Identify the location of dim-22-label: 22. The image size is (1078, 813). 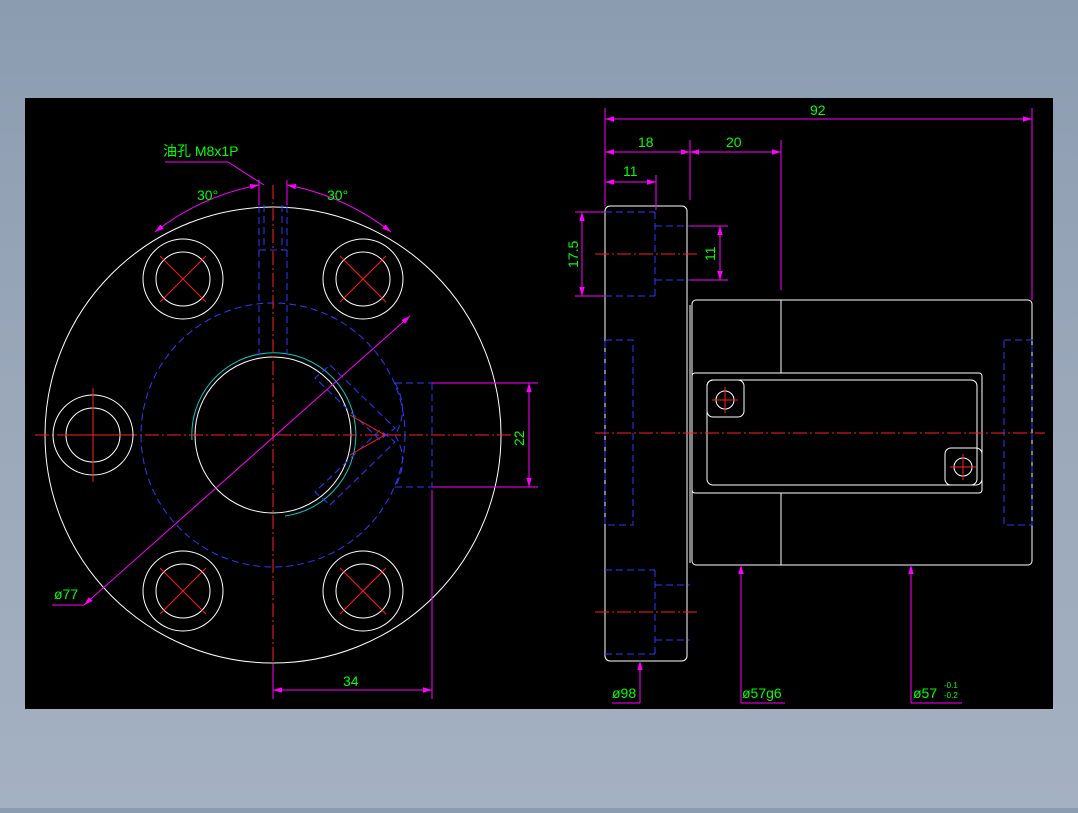
(519, 438).